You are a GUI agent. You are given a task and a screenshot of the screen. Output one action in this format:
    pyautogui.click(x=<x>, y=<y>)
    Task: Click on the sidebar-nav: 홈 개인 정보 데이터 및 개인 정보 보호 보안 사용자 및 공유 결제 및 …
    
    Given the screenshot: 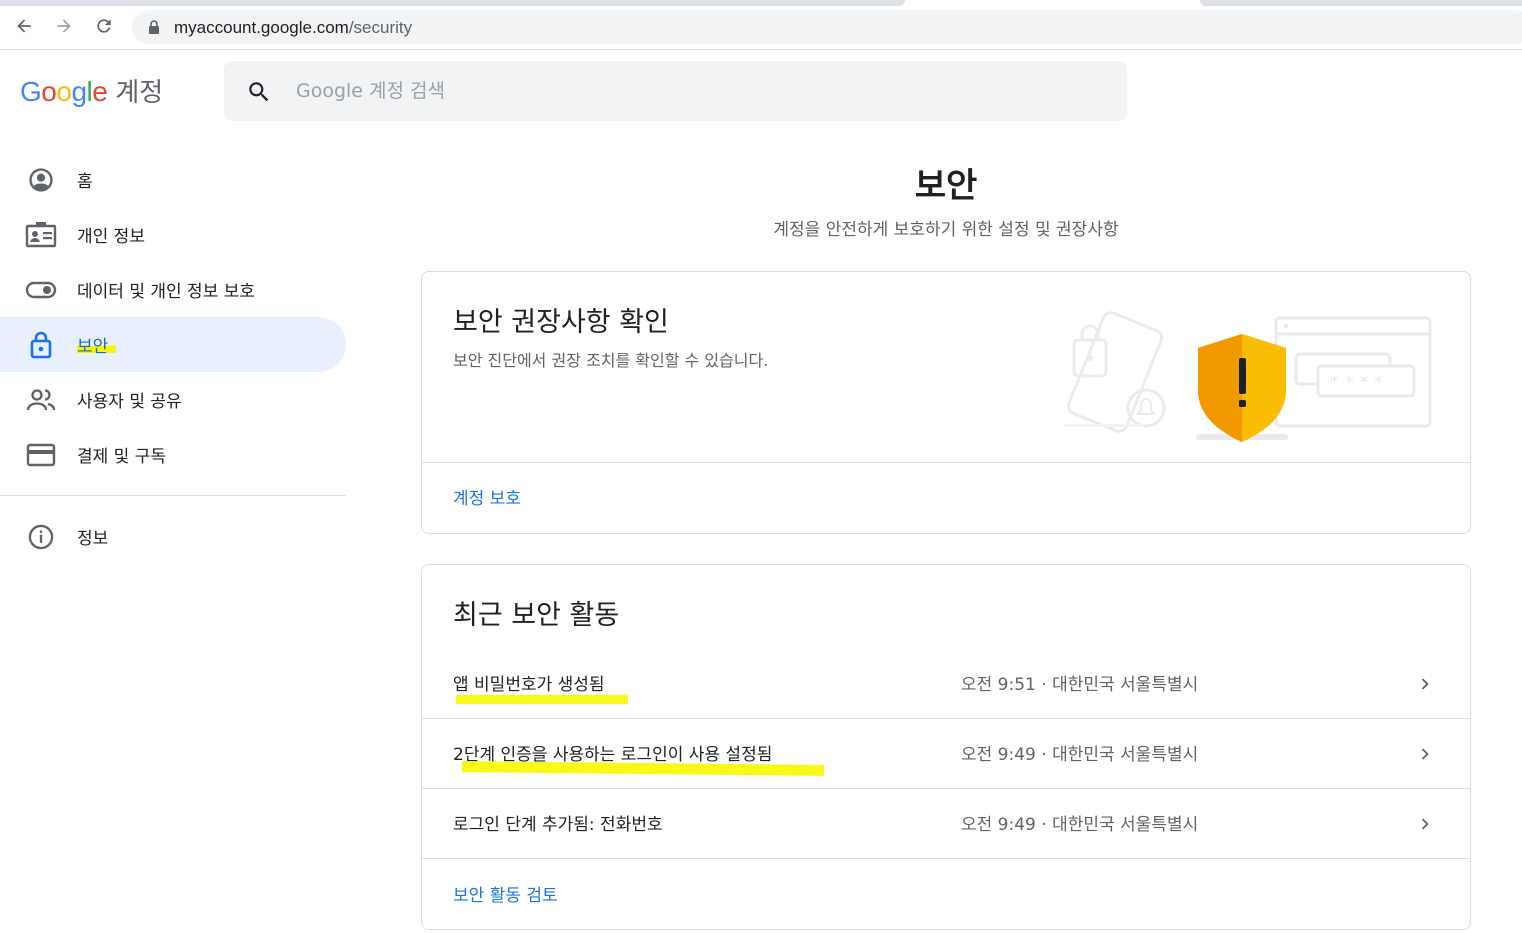 What is the action you would take?
    pyautogui.click(x=173, y=358)
    